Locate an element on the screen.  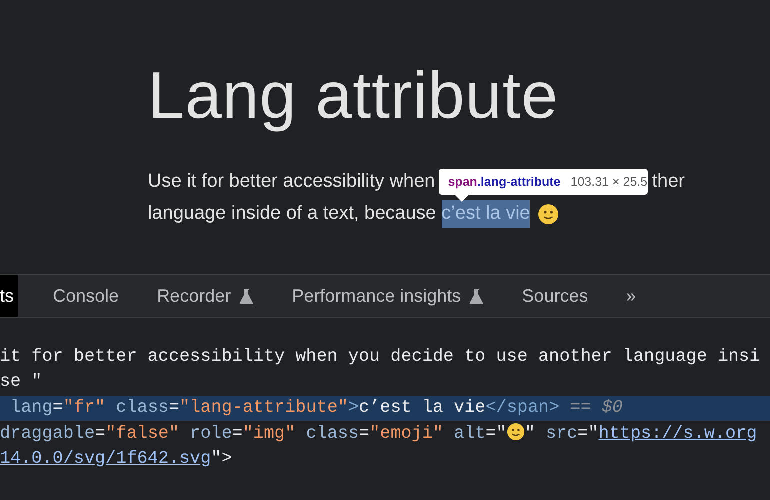
highlighted-text: c’est la vie is located at coordinates (486, 214).